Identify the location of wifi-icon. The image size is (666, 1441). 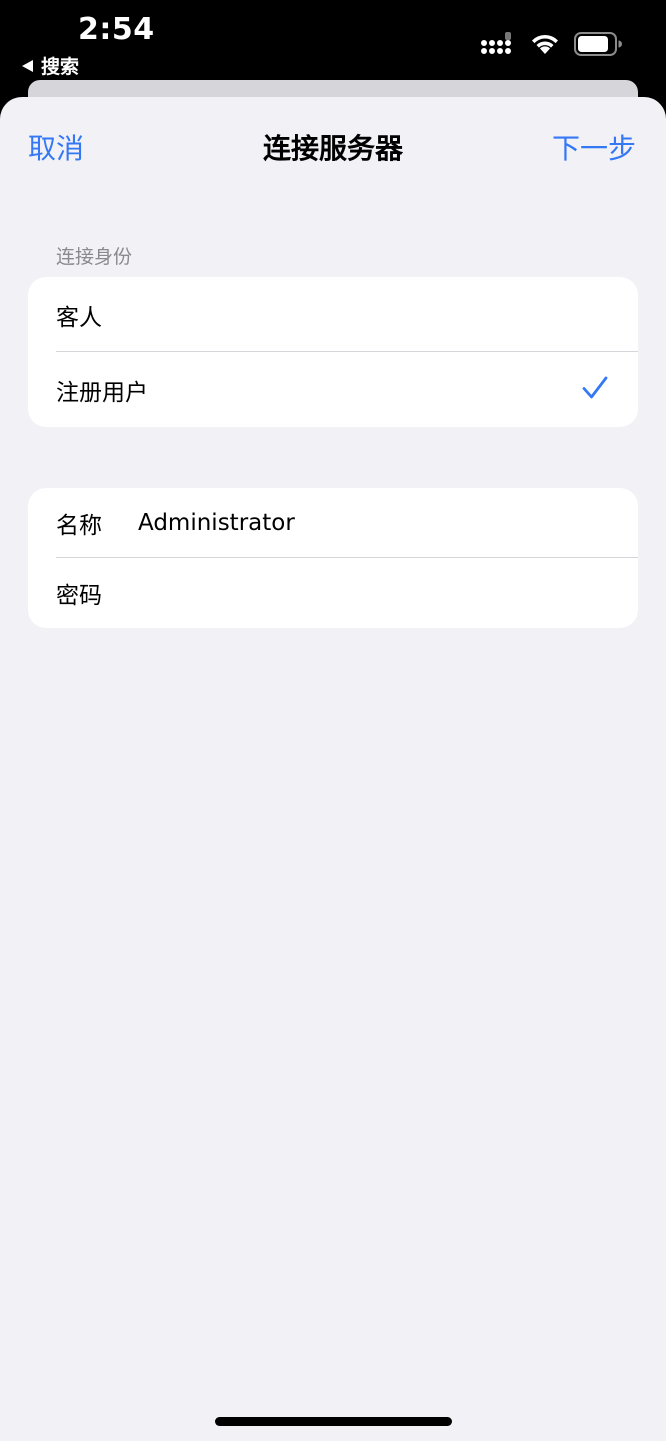
(545, 44).